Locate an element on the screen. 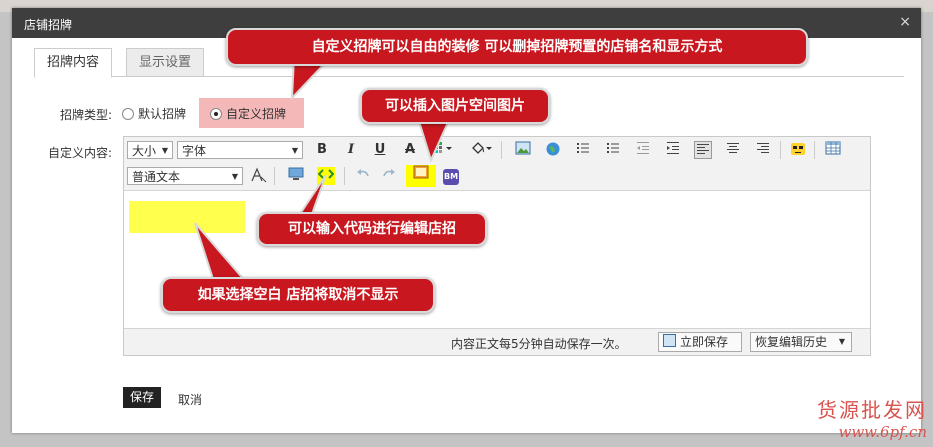 This screenshot has width=933, height=447. callout-image-tail is located at coordinates (434, 140).